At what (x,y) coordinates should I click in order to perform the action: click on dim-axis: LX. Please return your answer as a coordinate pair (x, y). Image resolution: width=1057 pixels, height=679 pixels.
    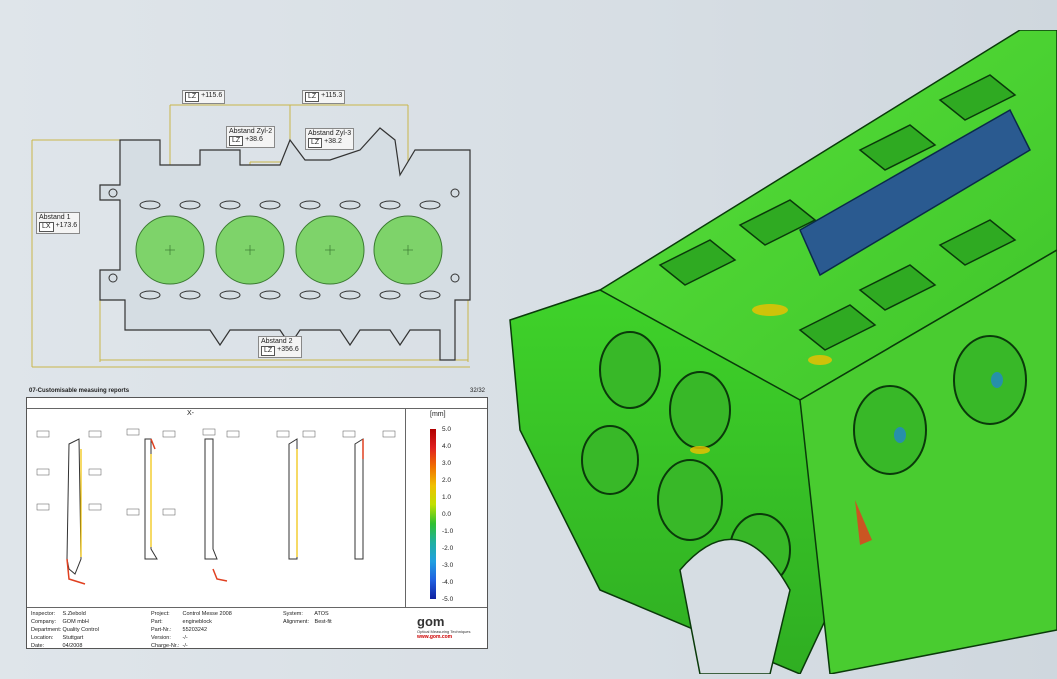
    Looking at the image, I should click on (46, 227).